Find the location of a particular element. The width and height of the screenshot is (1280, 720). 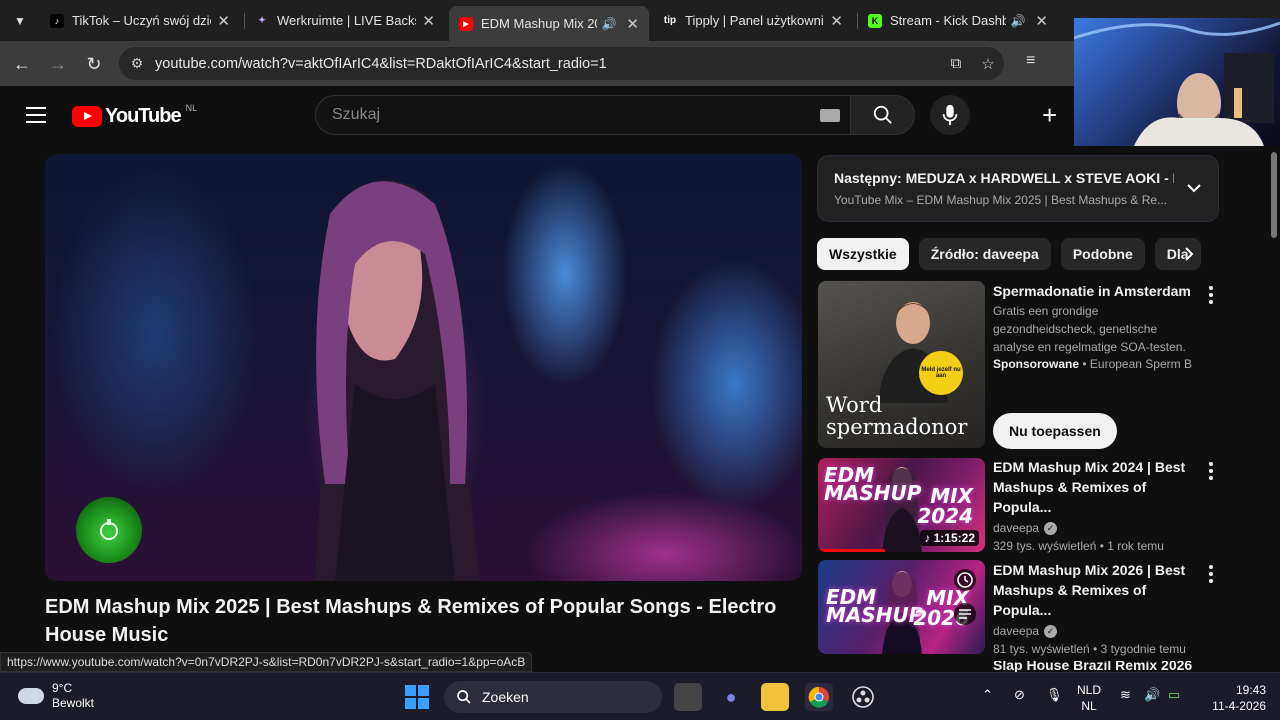

tab-search-dropdown-icon: ▼ is located at coordinates (20, 21).